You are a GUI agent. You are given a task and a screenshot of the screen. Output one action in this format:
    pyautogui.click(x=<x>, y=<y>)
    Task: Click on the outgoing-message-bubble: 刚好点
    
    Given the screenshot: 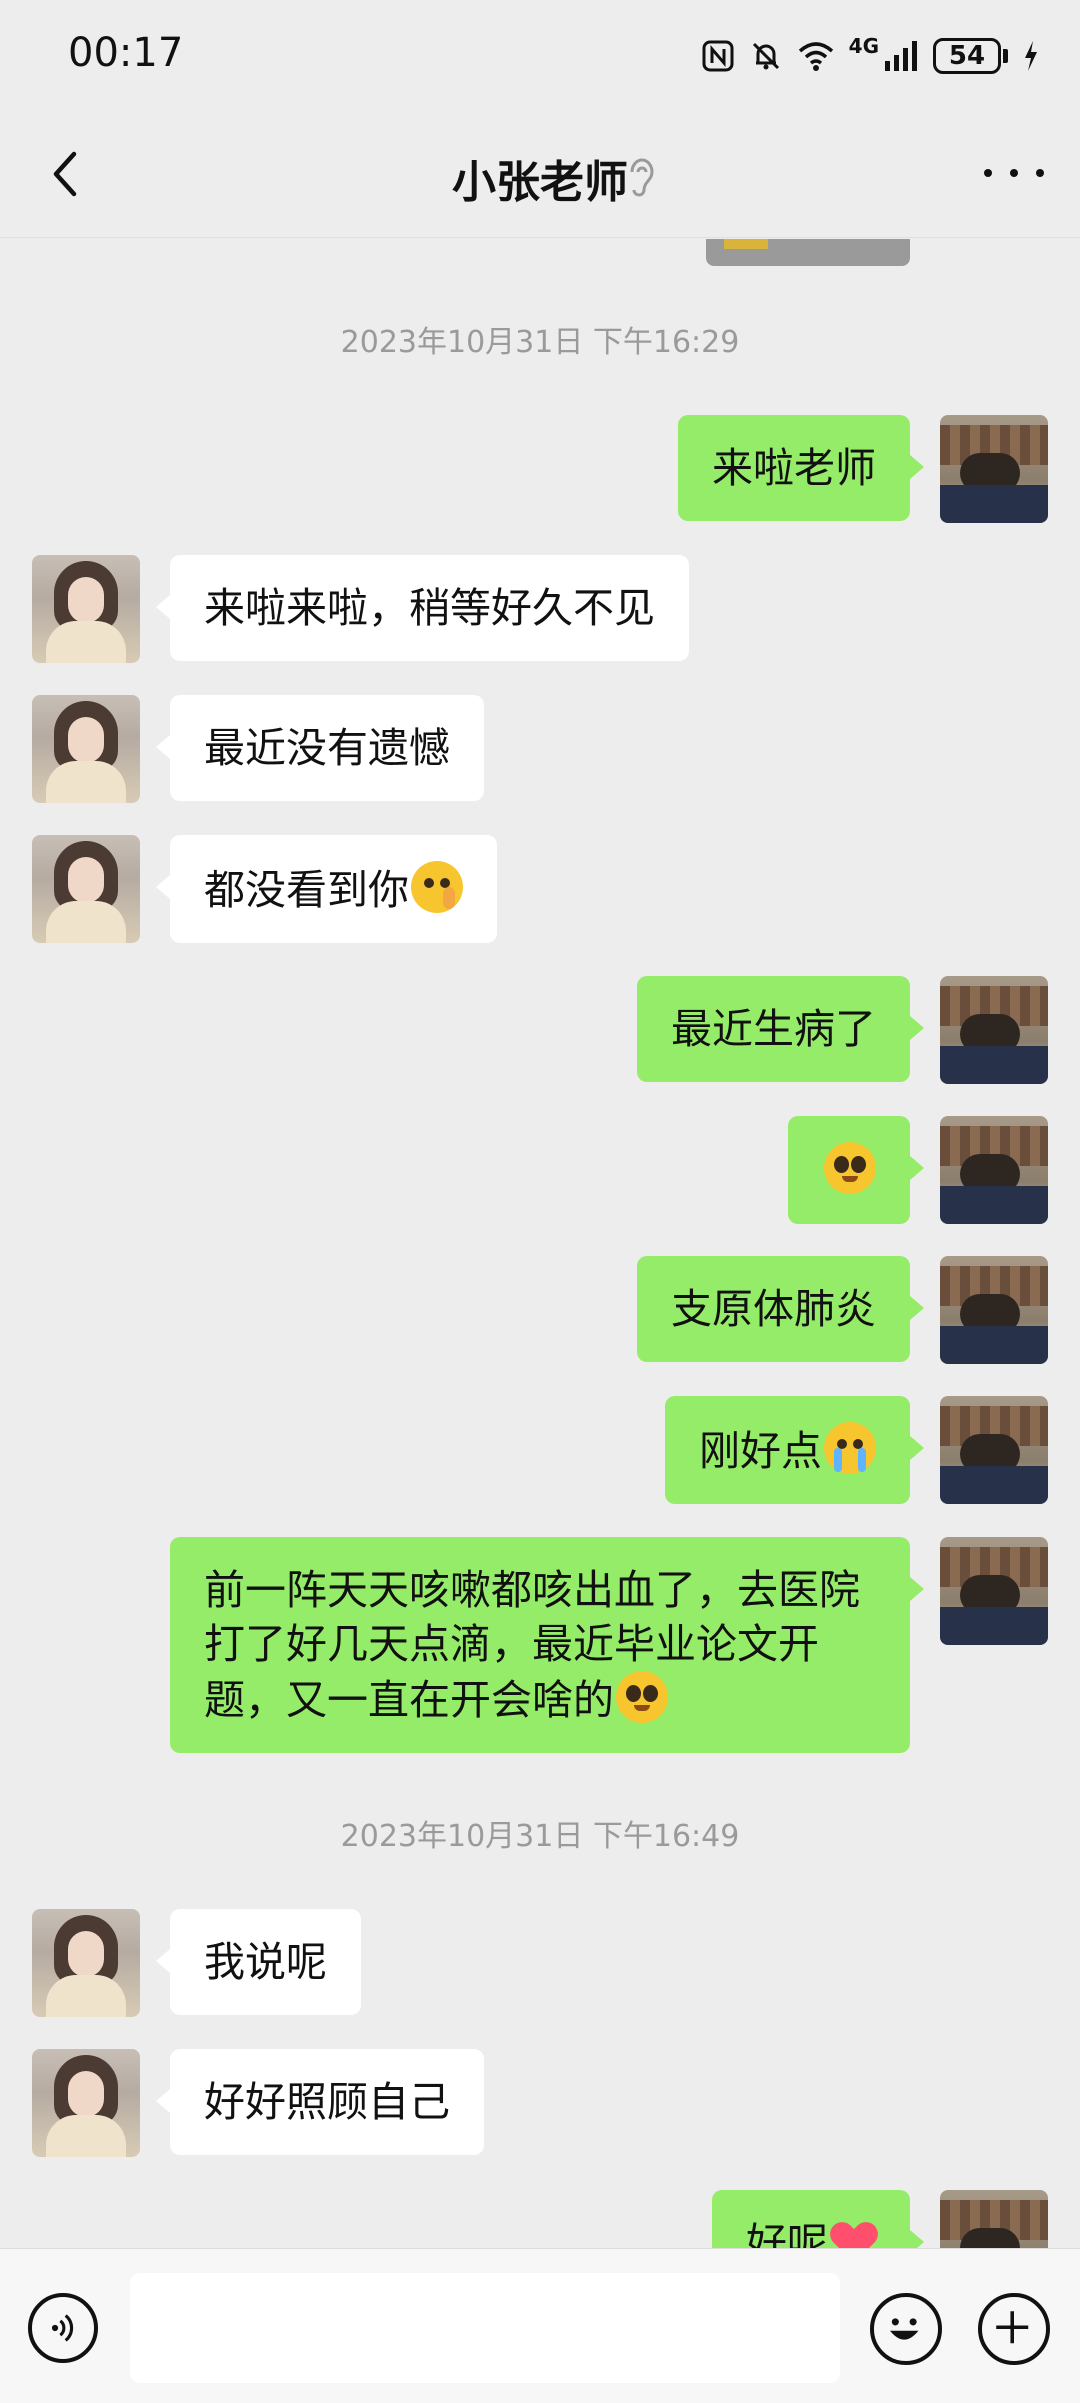 What is the action you would take?
    pyautogui.click(x=794, y=1450)
    